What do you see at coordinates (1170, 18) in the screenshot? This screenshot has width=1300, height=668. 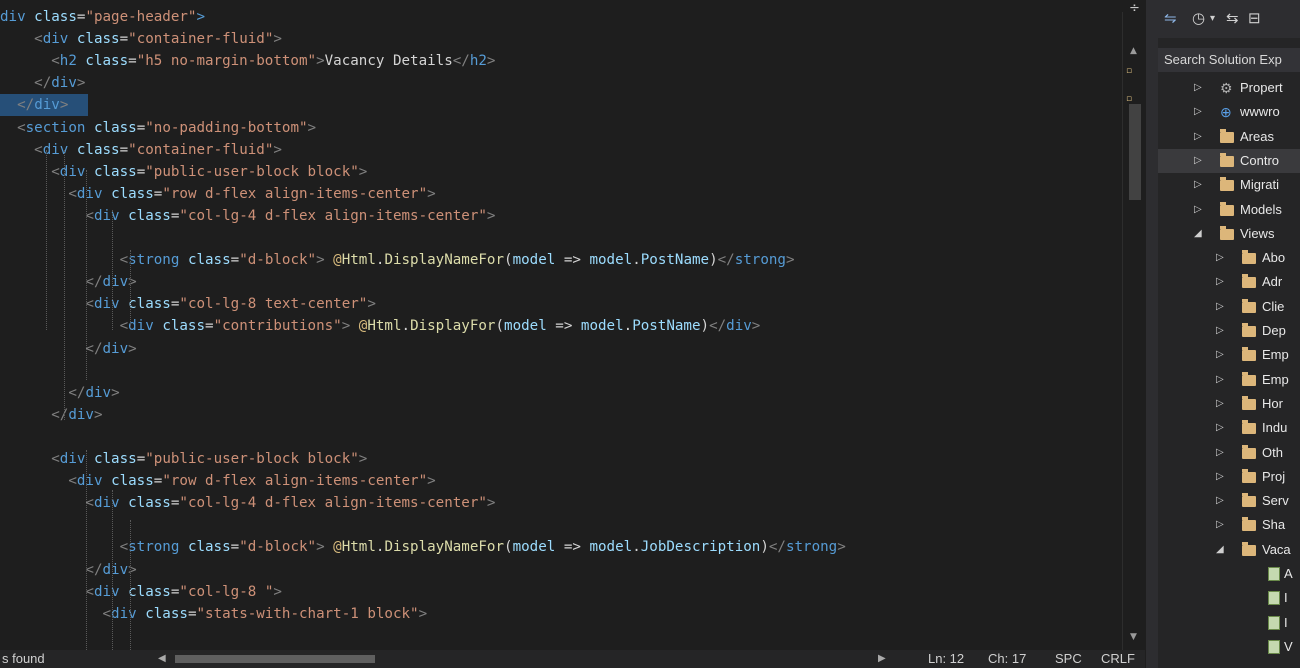 I see `sync-icon: ⇋` at bounding box center [1170, 18].